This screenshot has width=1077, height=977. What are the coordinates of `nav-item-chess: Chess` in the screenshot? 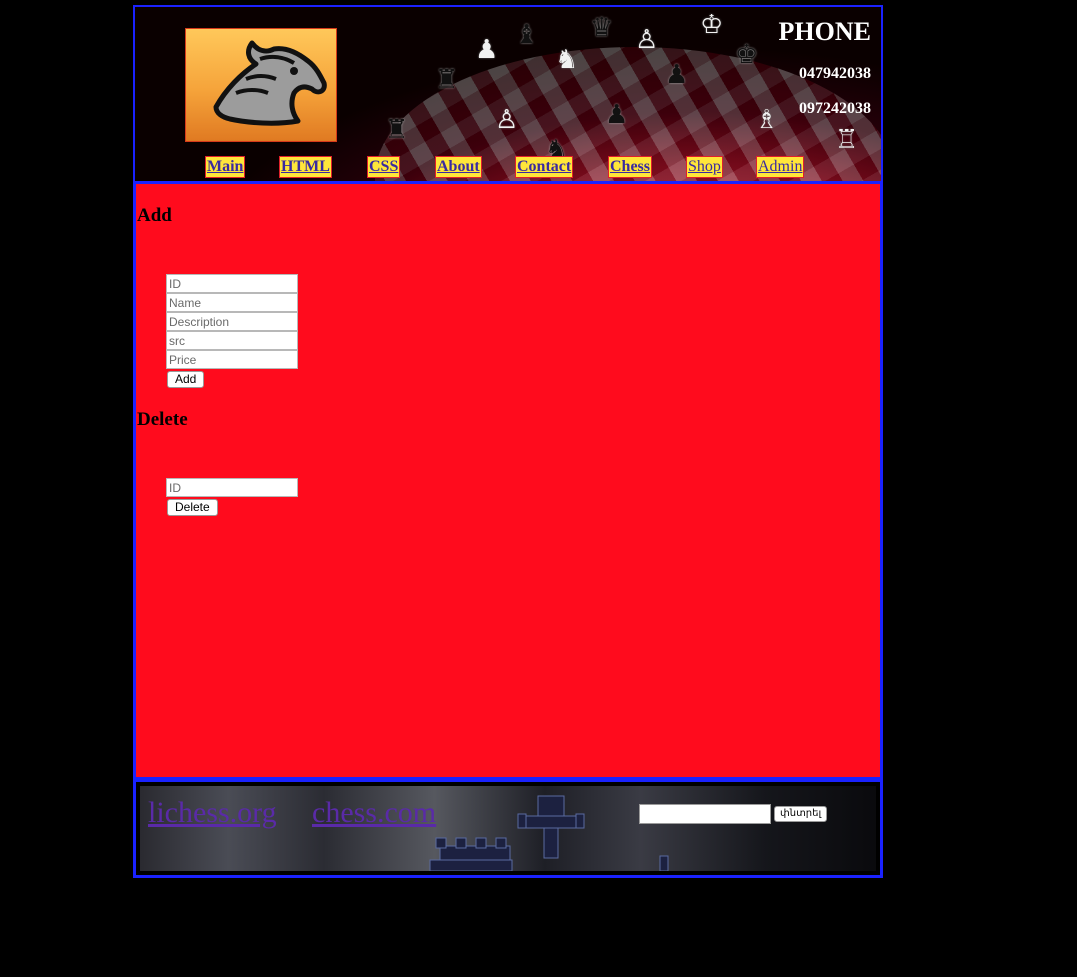 It's located at (630, 167).